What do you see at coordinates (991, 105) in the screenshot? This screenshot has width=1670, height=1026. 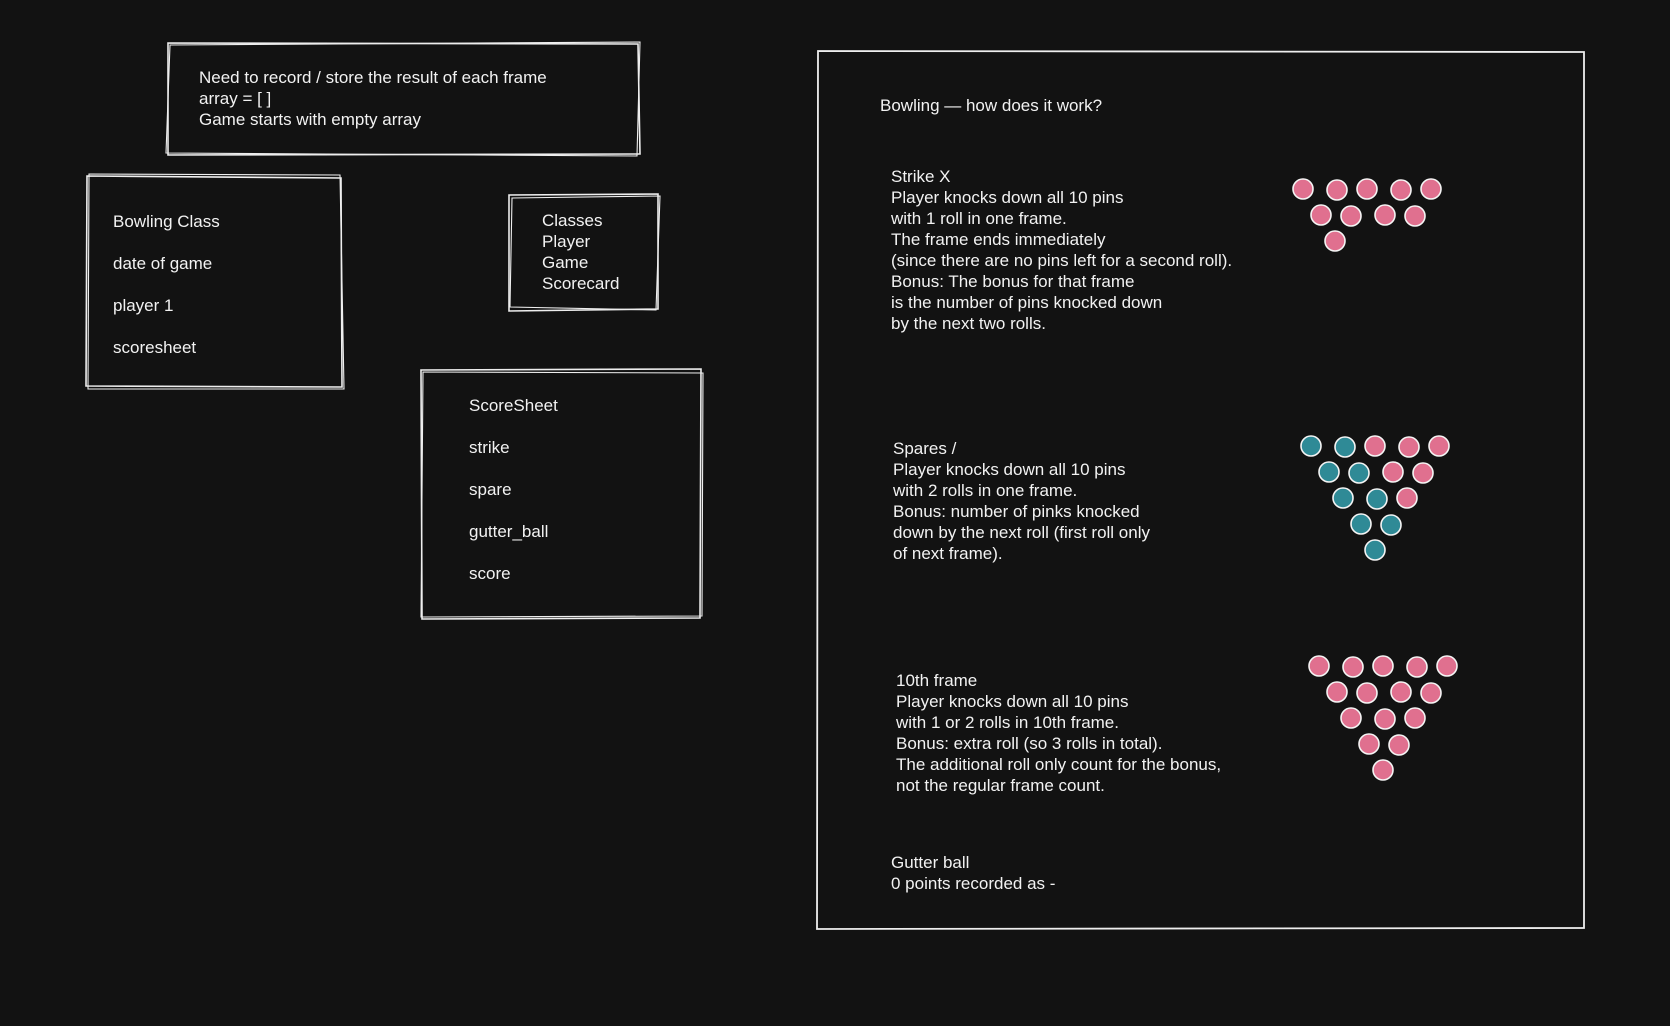 I see `rules-title: Bowling — how does it work?` at bounding box center [991, 105].